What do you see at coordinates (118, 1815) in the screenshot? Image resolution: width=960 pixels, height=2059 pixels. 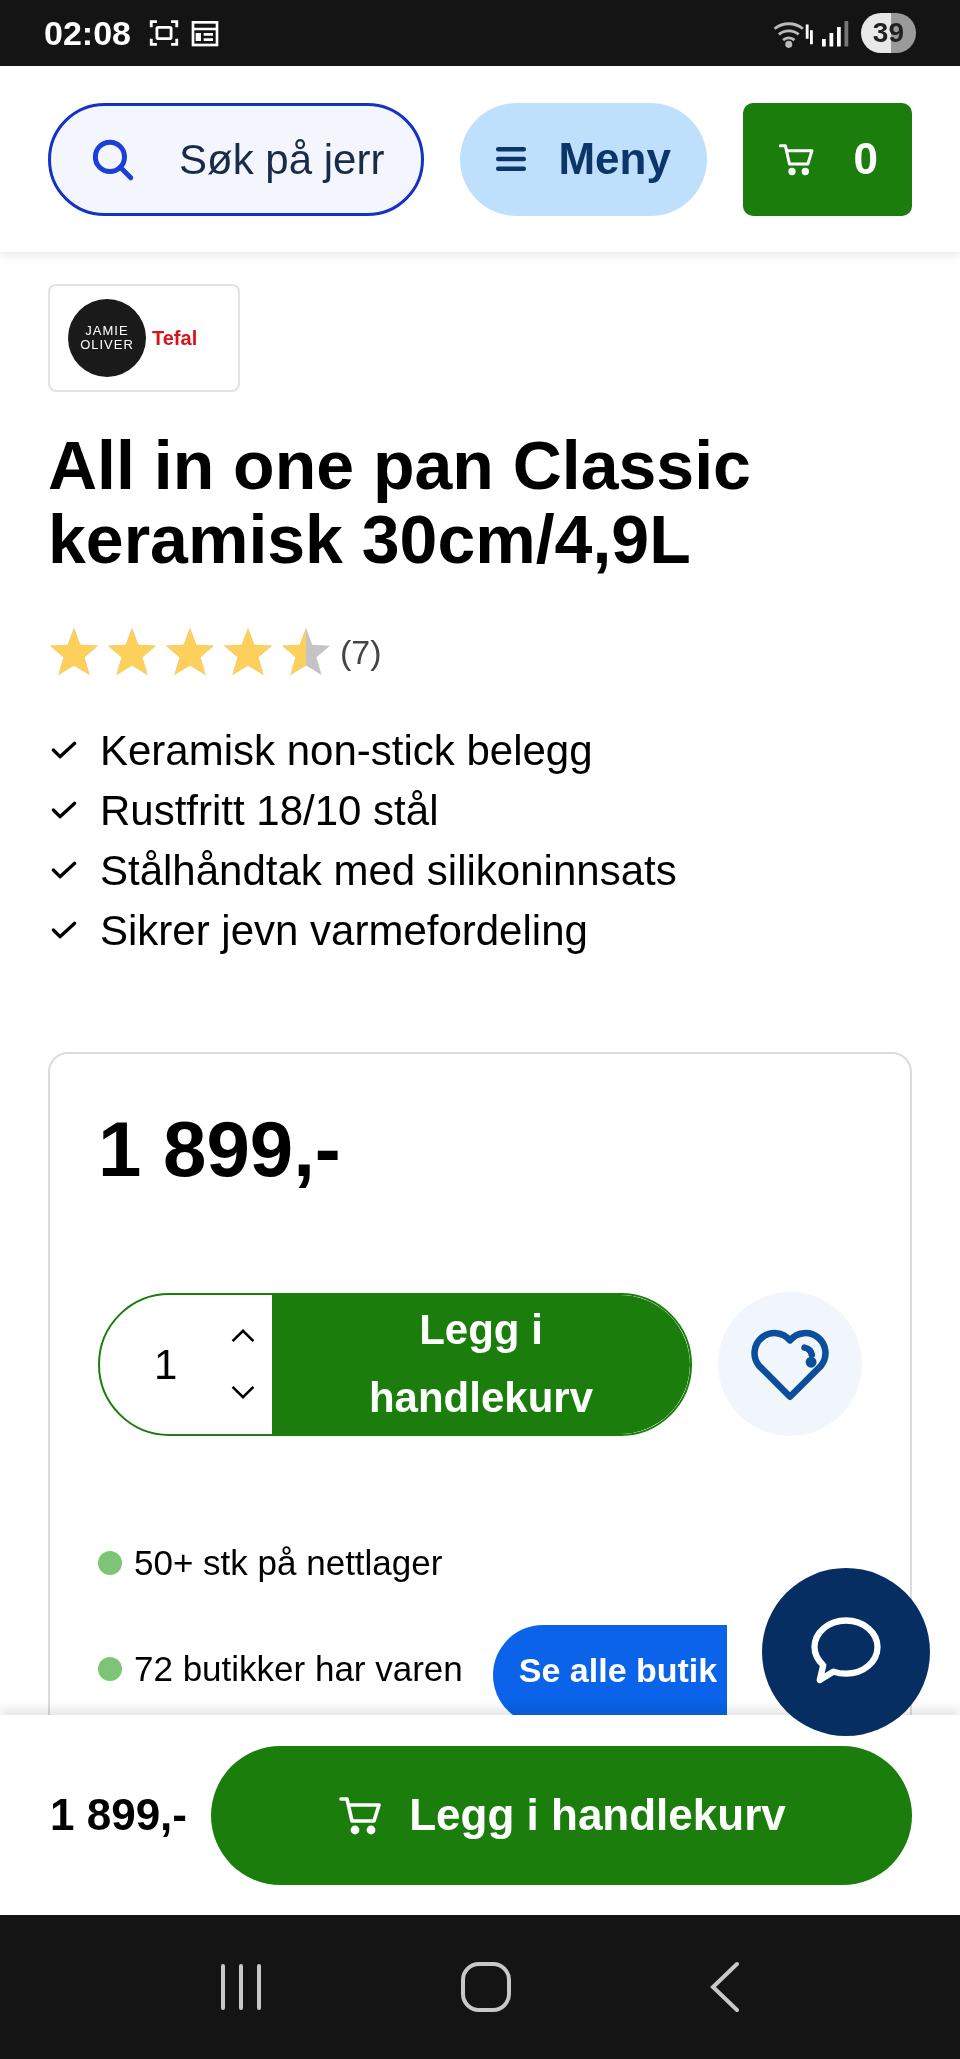 I see `sticky-price: 1 899,-` at bounding box center [118, 1815].